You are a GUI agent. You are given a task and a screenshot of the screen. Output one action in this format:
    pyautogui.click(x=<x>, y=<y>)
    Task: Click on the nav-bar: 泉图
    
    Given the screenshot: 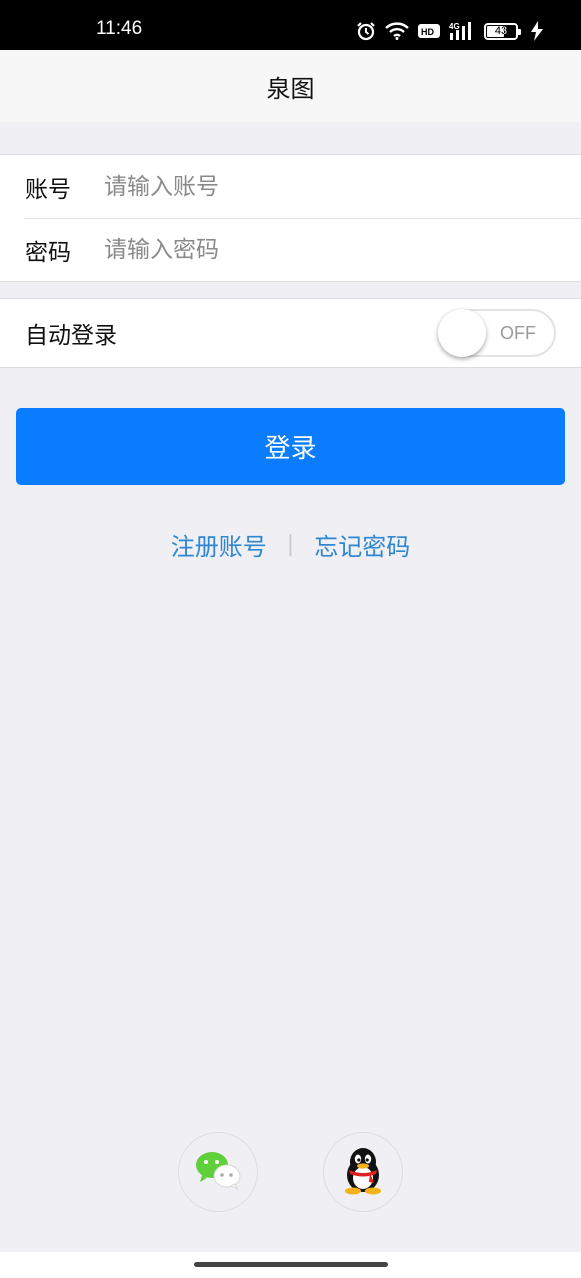 What is the action you would take?
    pyautogui.click(x=290, y=86)
    